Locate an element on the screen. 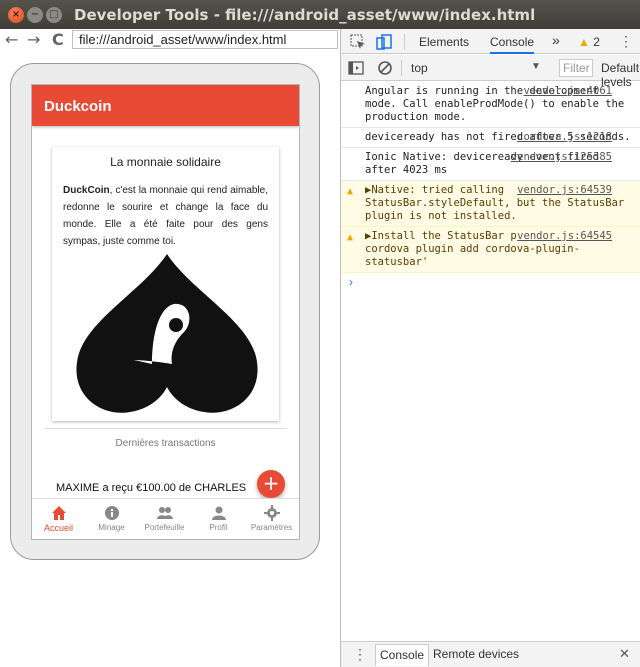 The image size is (640, 667). tab-parametres: Paramètres is located at coordinates (271, 519).